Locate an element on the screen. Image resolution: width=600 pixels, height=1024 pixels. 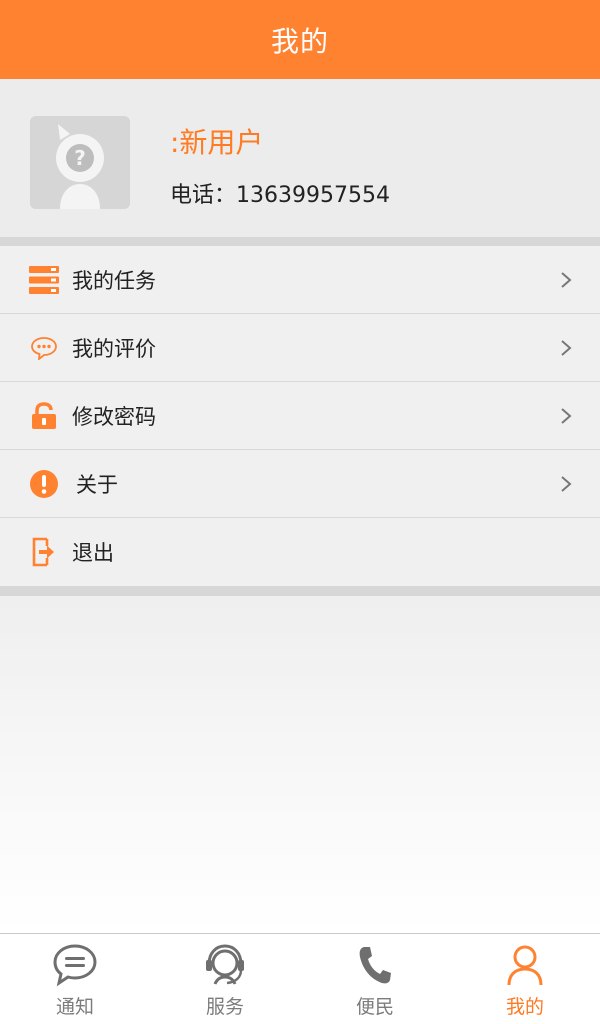
menu-item-change-password: 修改密码 is located at coordinates (300, 416).